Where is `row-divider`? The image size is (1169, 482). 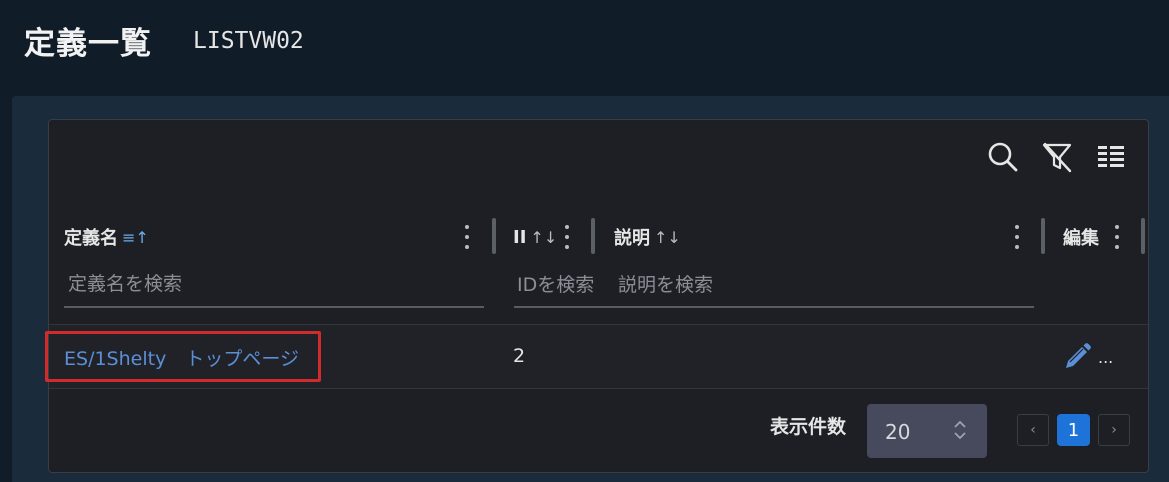 row-divider is located at coordinates (598, 388).